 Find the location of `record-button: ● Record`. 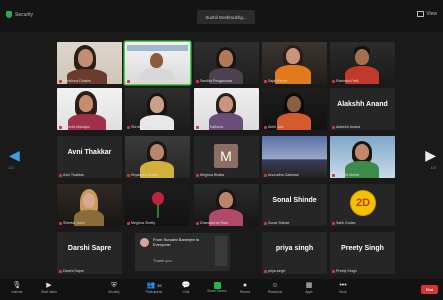

record-button: ● Record is located at coordinates (245, 287).